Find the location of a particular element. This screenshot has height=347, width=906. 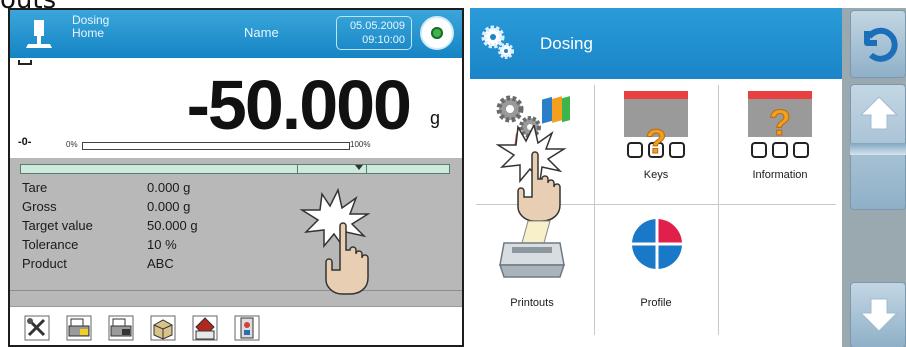

tile-label: Printouts is located at coordinates (532, 303).